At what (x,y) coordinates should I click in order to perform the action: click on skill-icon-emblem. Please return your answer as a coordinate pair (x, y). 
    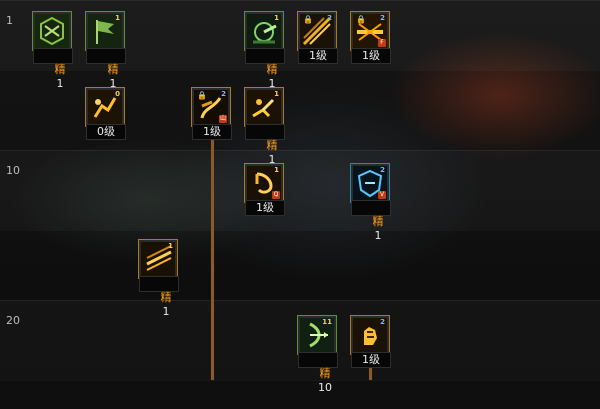
    Looking at the image, I should click on (52, 31).